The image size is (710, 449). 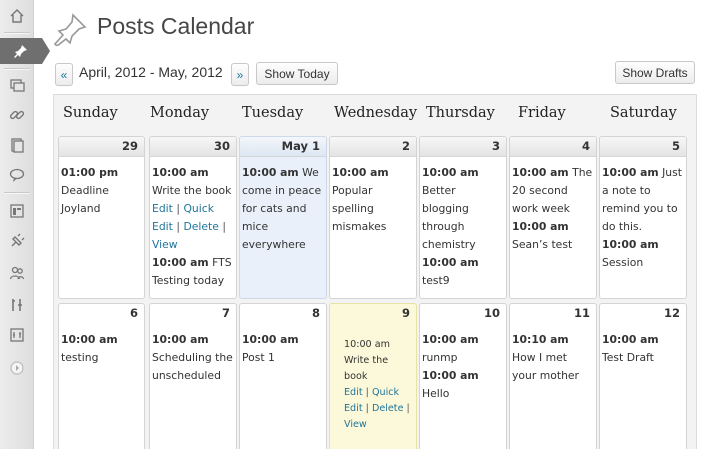 I want to click on event-title: Scheduling the unscheduled, so click(x=192, y=367).